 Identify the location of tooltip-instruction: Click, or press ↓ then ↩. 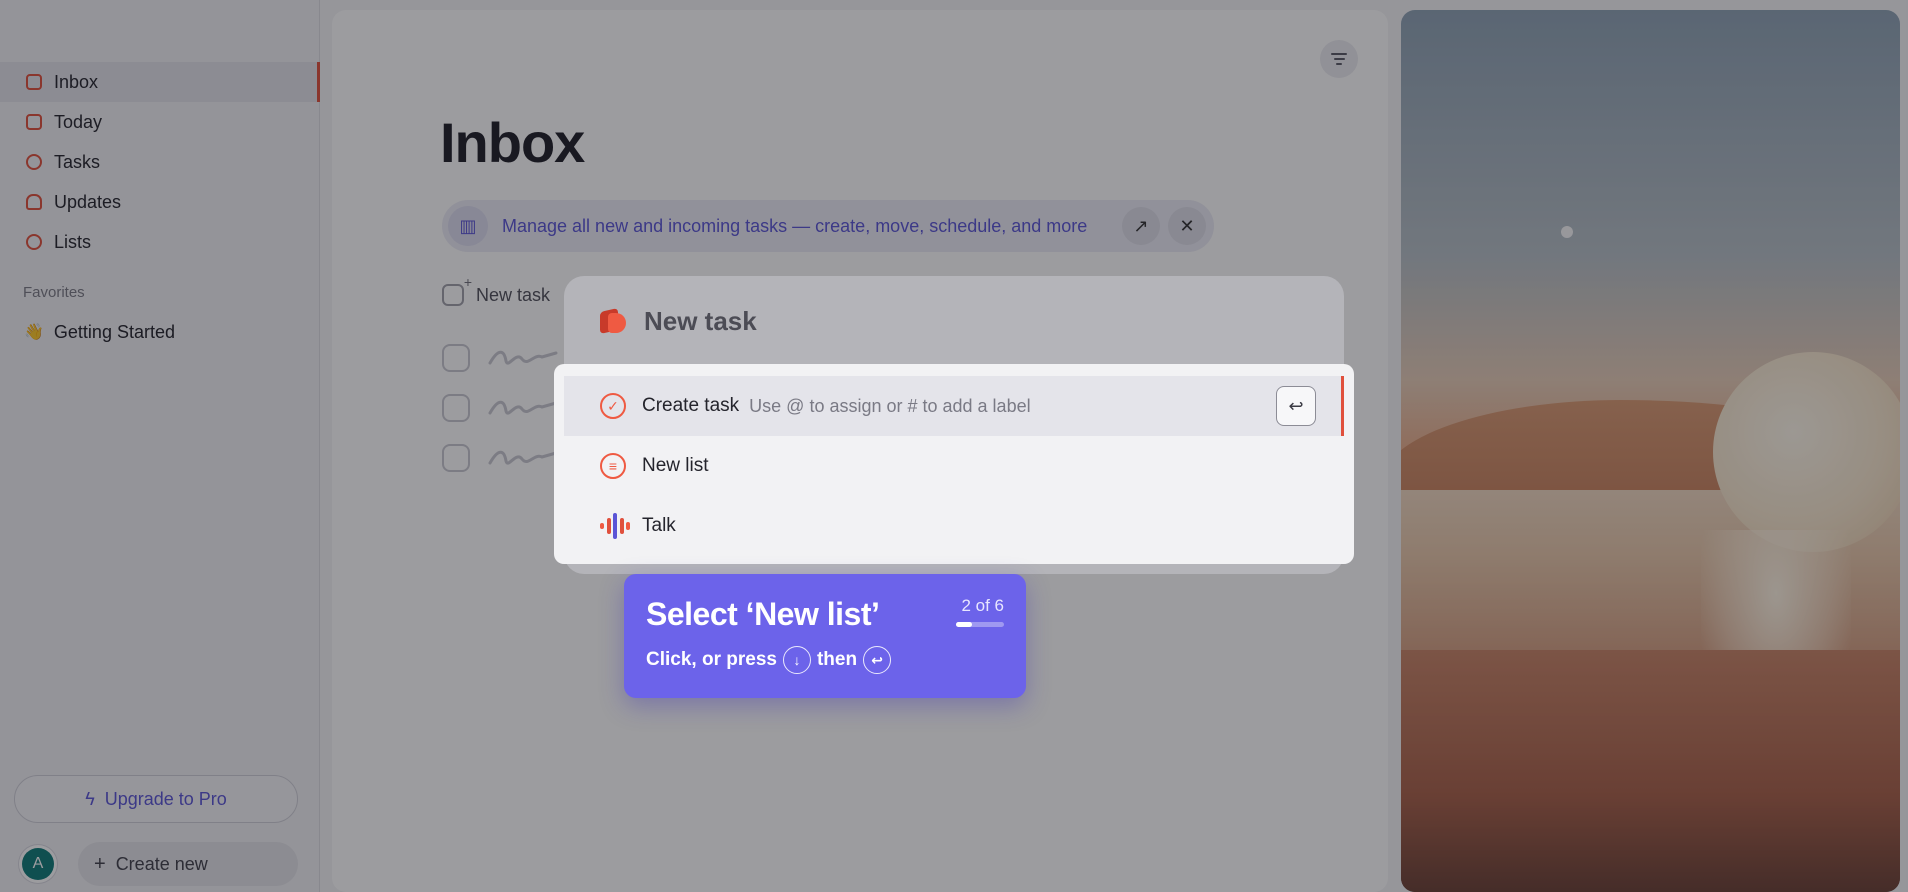
(771, 660).